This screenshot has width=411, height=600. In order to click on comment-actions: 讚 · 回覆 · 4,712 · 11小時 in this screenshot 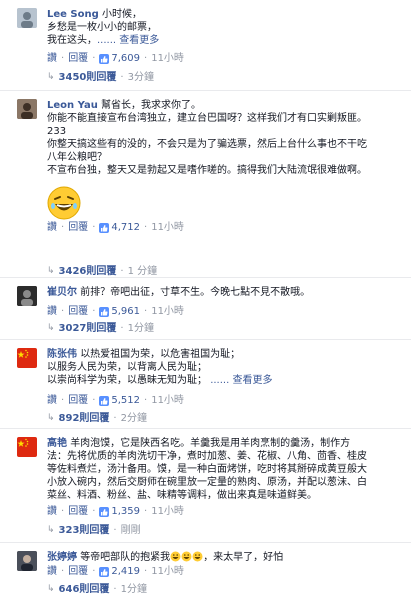, I will do `click(115, 227)`.